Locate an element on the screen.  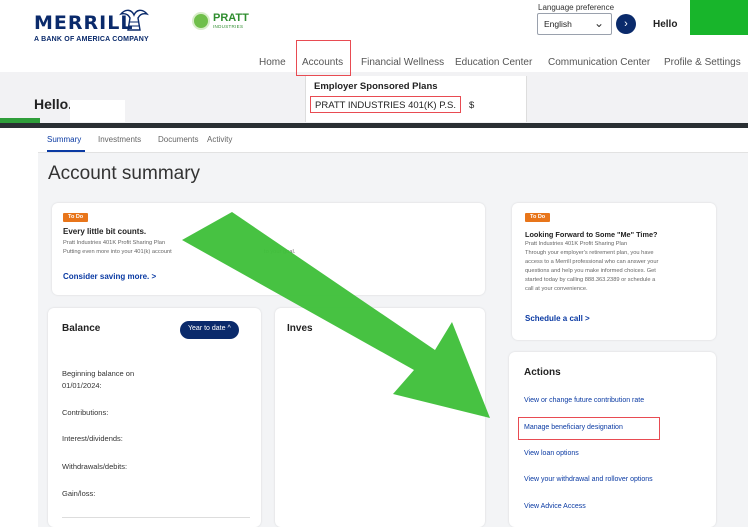
merrill-bull-icon is located at coordinates (134, 20).